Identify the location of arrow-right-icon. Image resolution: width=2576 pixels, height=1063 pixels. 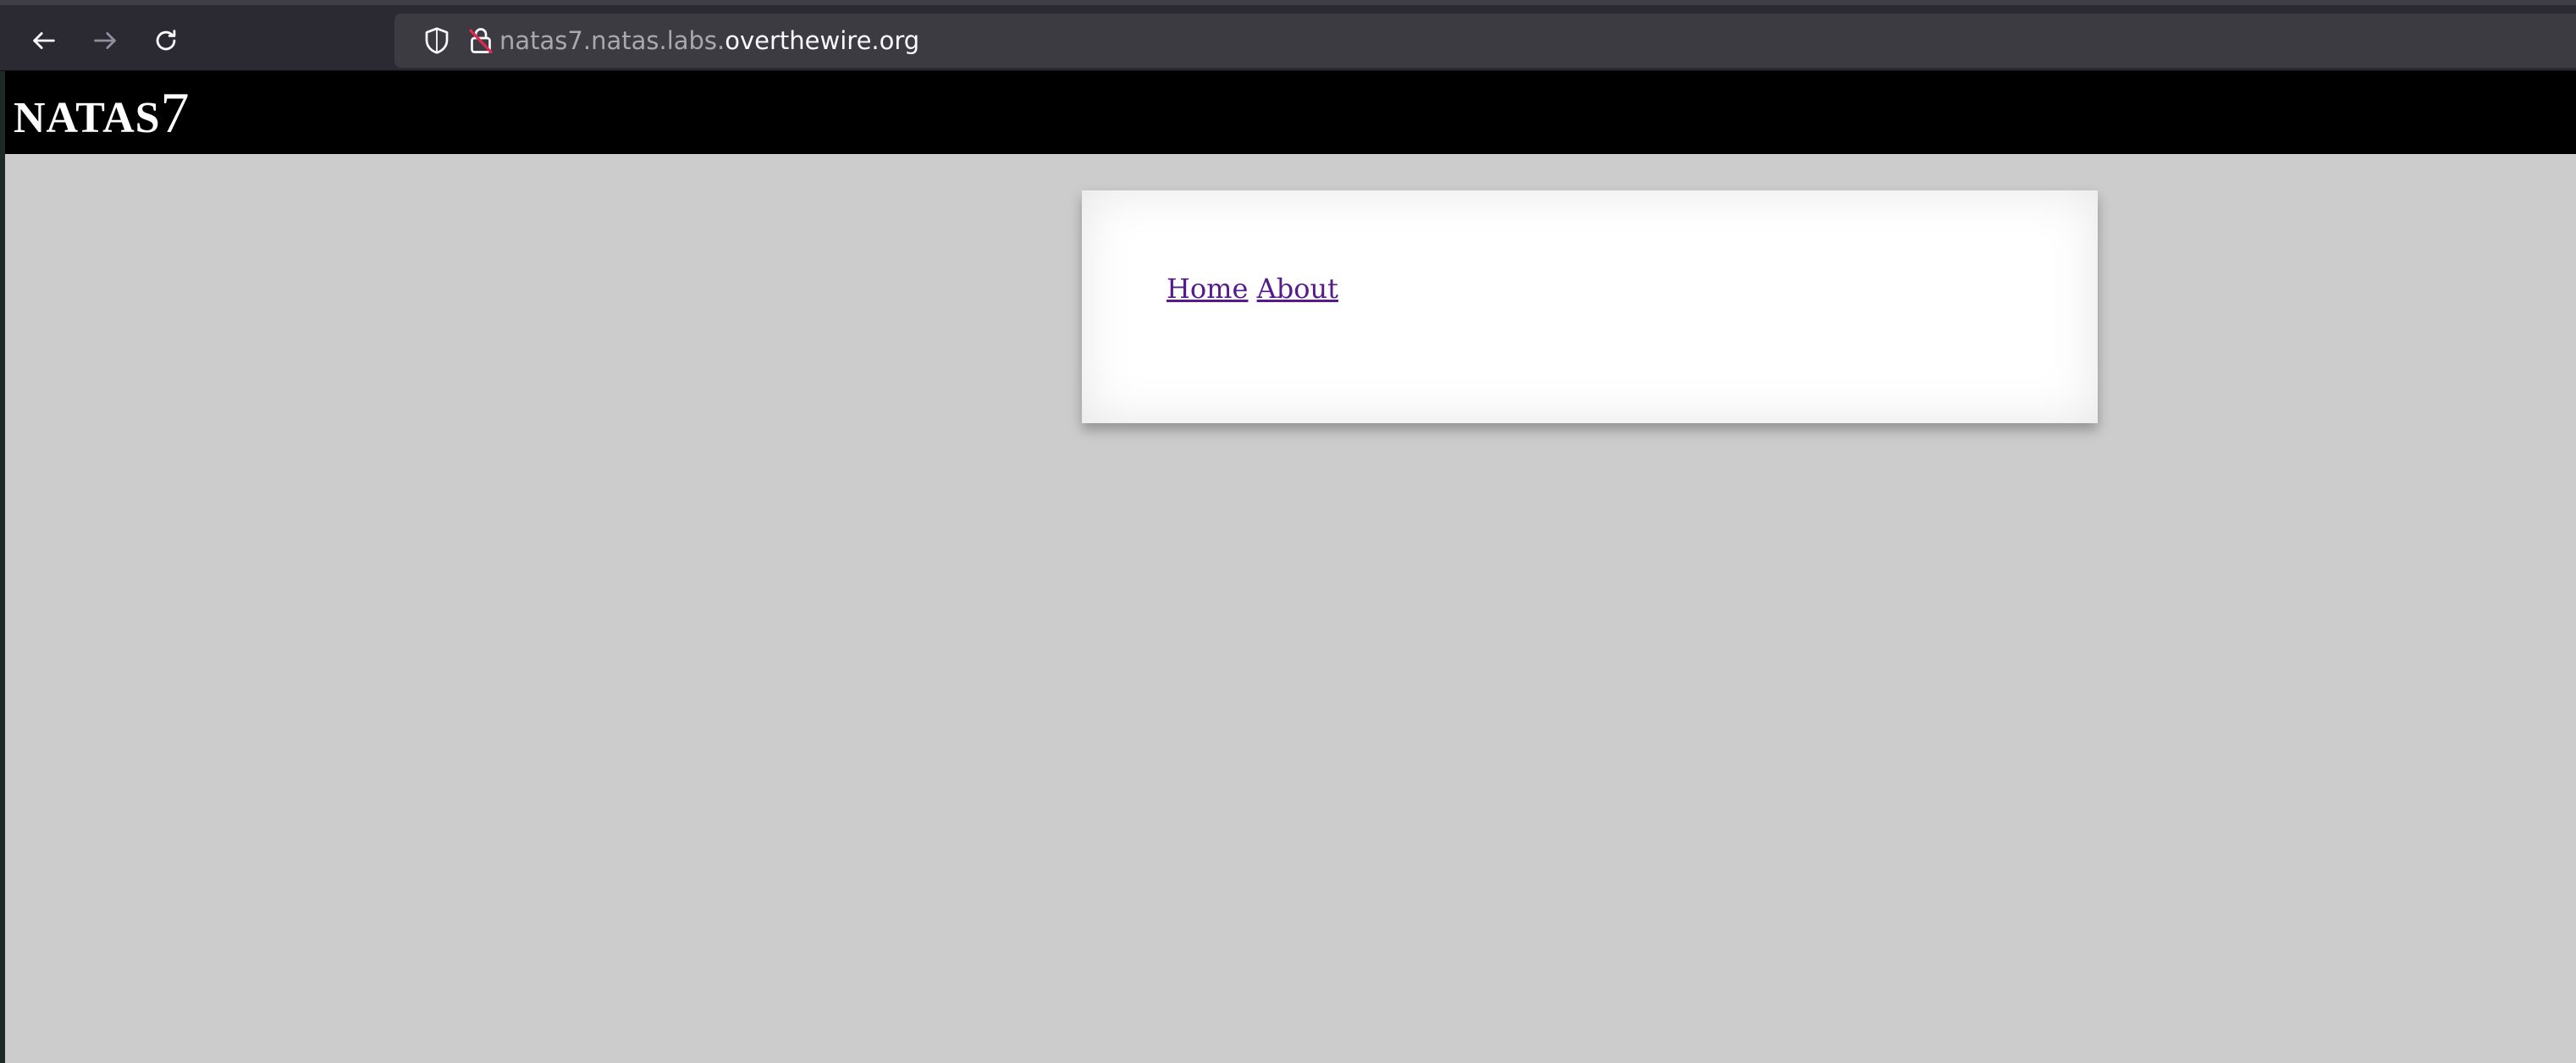
(105, 40).